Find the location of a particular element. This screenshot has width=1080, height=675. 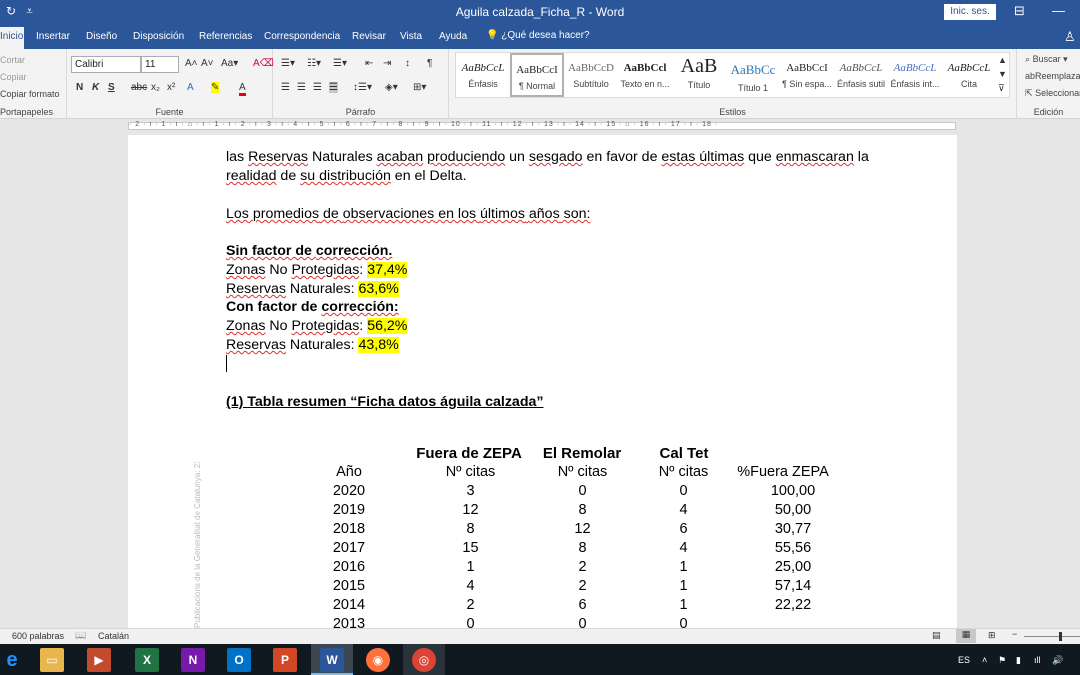

increase-indent-icon: ⇥ is located at coordinates (387, 63).